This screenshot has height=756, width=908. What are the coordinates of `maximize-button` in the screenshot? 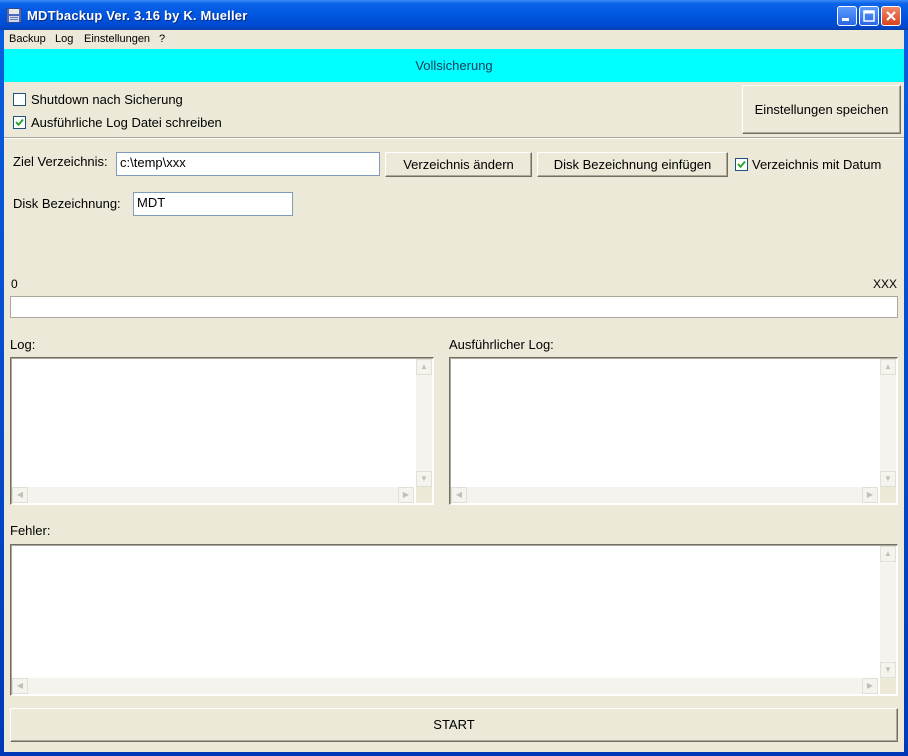 It's located at (869, 16).